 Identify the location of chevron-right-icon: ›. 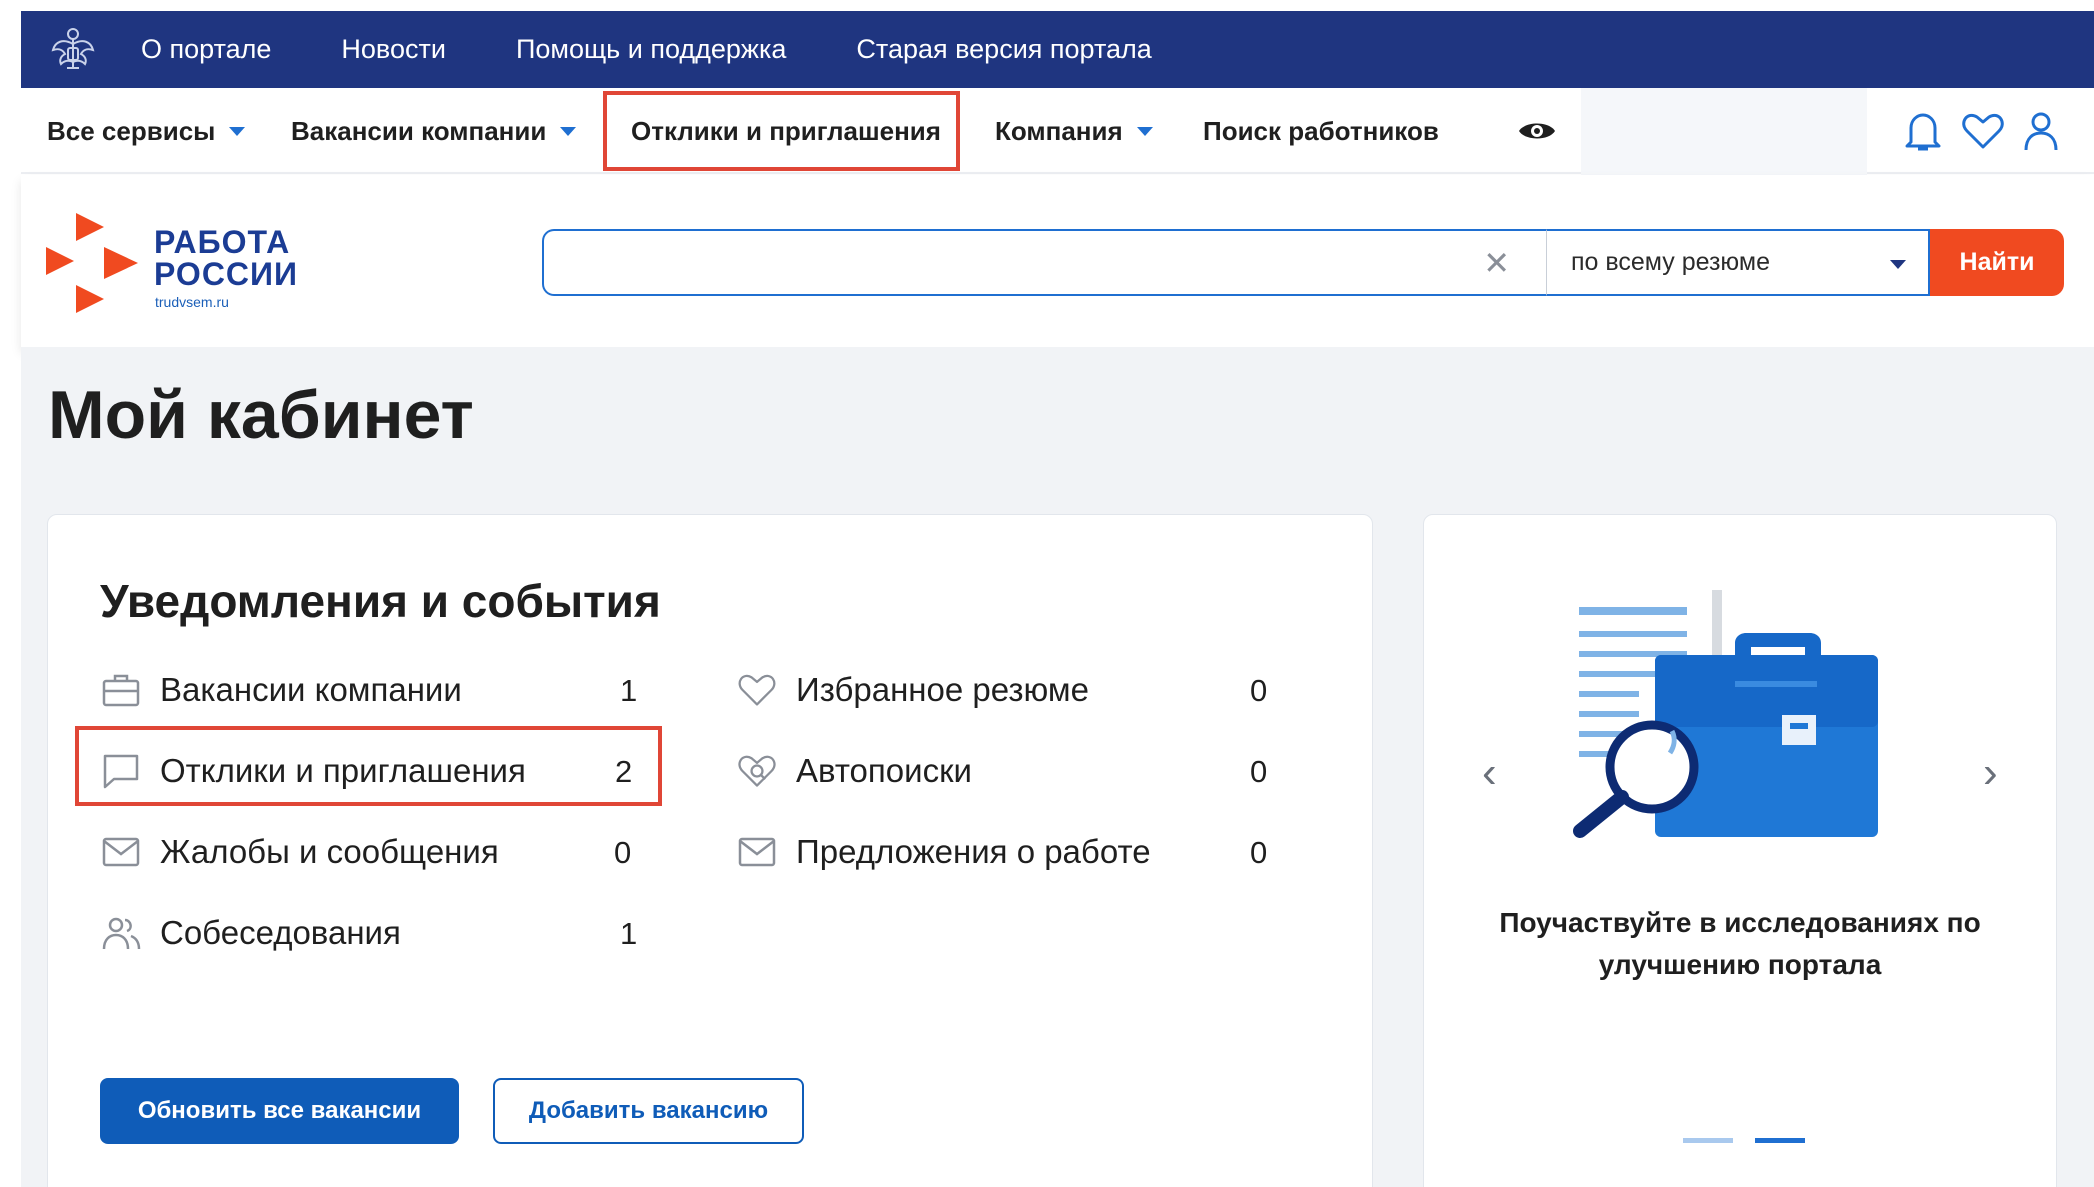
(1990, 773).